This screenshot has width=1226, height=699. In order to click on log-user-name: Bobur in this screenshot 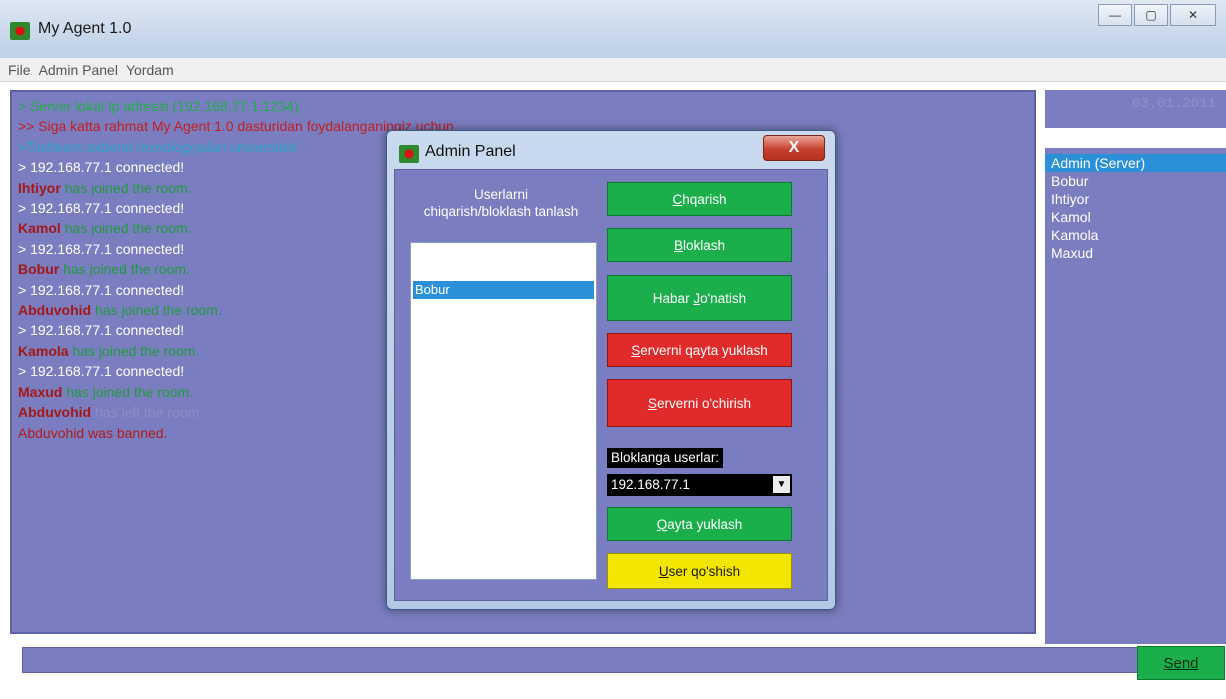, I will do `click(39, 269)`.